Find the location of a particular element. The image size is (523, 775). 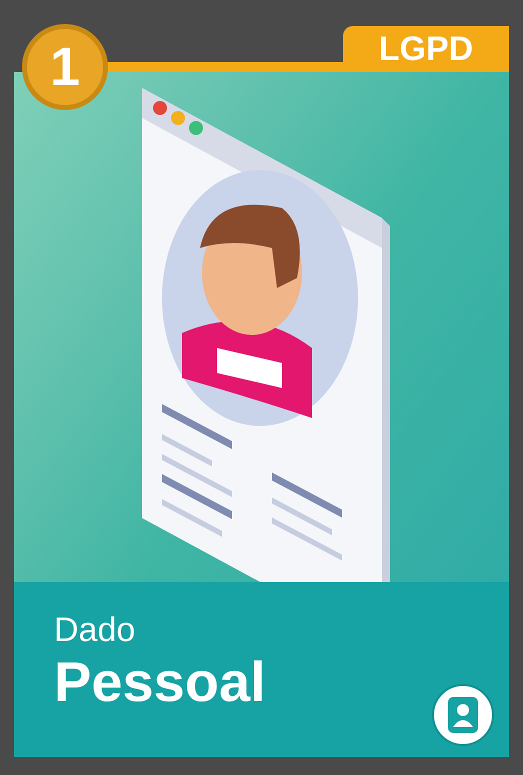

number-badge: 1 is located at coordinates (65, 67).